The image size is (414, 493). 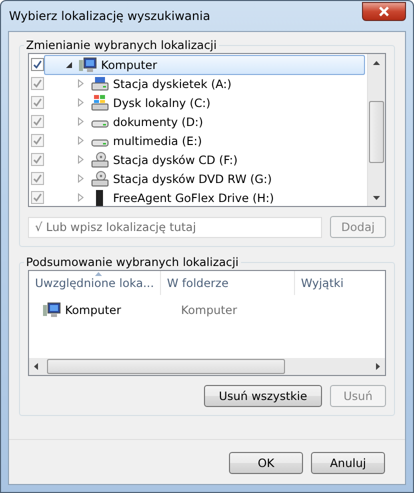 What do you see at coordinates (263, 396) in the screenshot?
I see `remove-all-button: Usuń wszystkie` at bounding box center [263, 396].